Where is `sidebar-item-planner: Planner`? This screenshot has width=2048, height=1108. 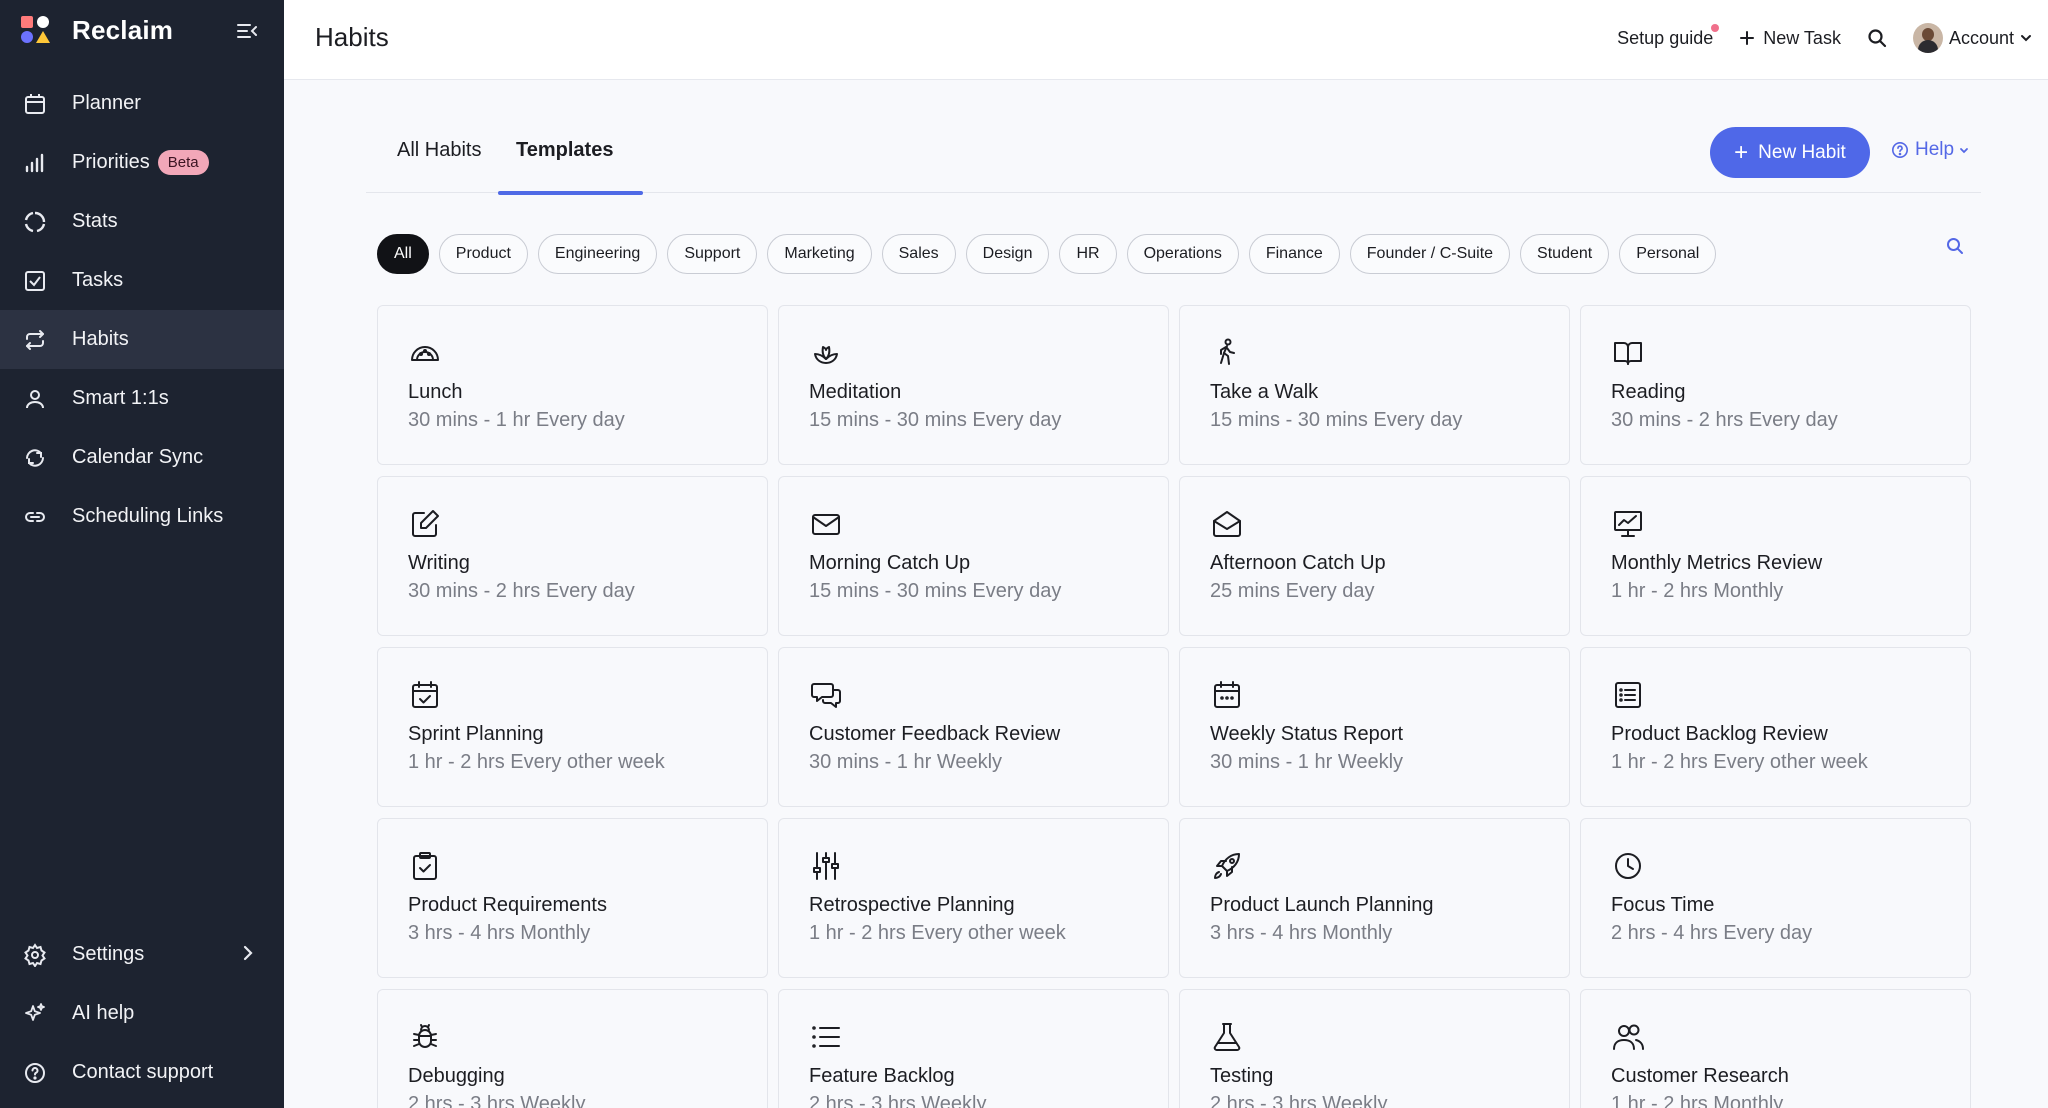
sidebar-item-planner: Planner is located at coordinates (142, 103).